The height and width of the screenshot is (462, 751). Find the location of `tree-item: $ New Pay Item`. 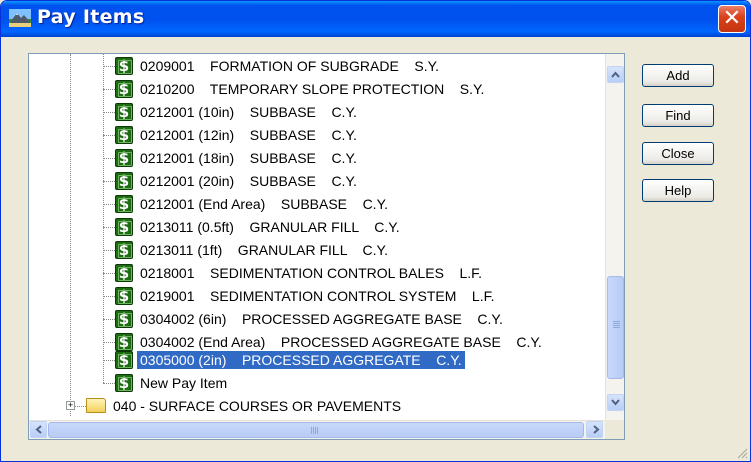

tree-item: $ New Pay Item is located at coordinates (171, 383).